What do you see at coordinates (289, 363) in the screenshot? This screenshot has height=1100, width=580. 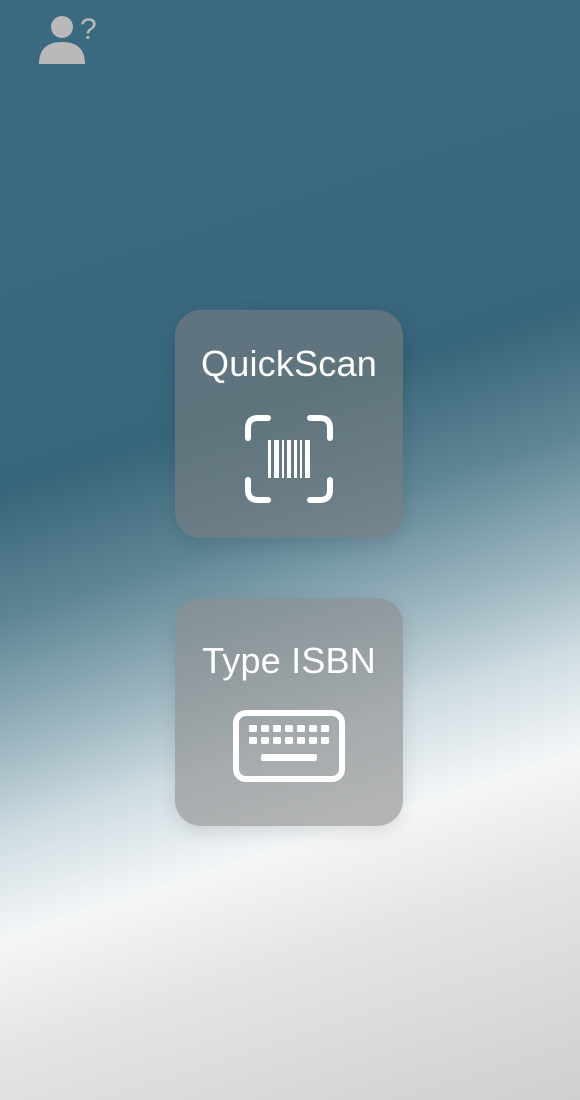 I see `quickscan-label: QuickScan` at bounding box center [289, 363].